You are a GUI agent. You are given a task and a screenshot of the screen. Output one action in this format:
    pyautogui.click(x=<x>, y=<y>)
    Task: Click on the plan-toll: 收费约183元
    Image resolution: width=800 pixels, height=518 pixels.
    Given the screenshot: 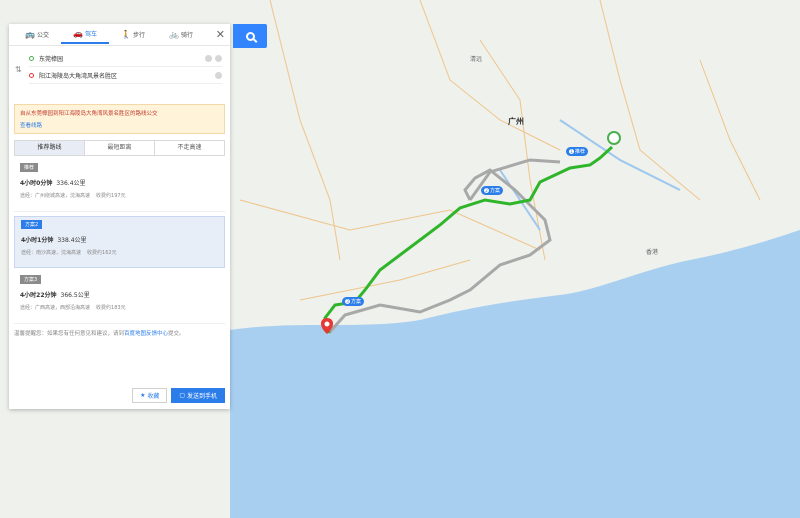 What is the action you would take?
    pyautogui.click(x=111, y=308)
    